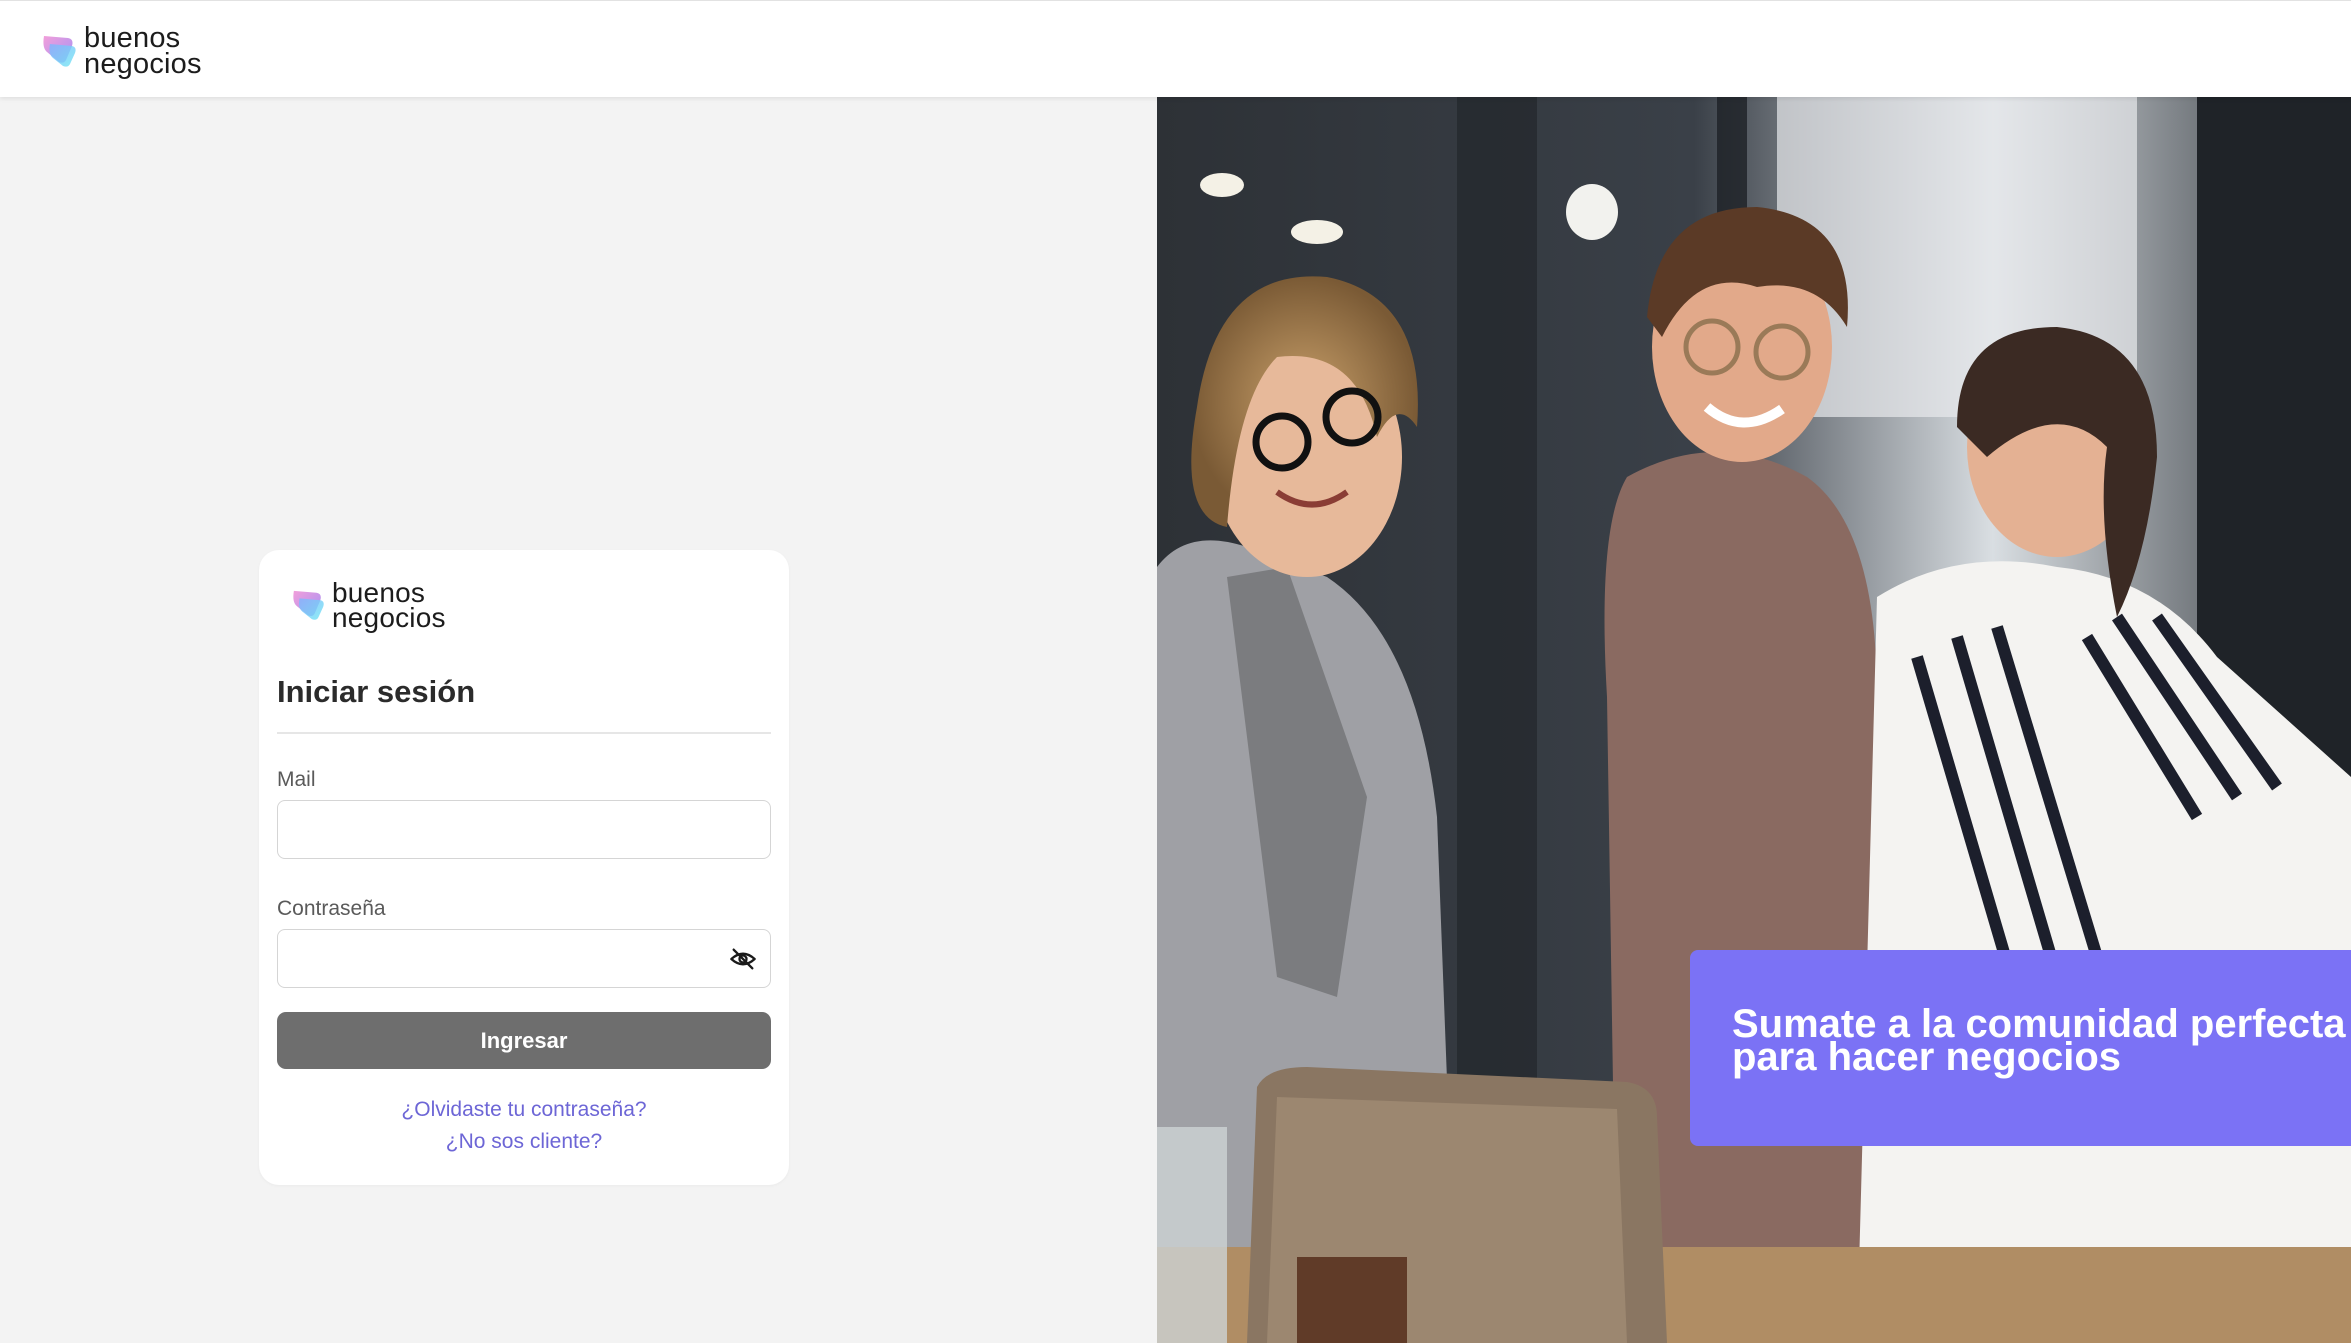  Describe the element at coordinates (1175, 48) in the screenshot. I see `top-header: buenos negocios` at that location.